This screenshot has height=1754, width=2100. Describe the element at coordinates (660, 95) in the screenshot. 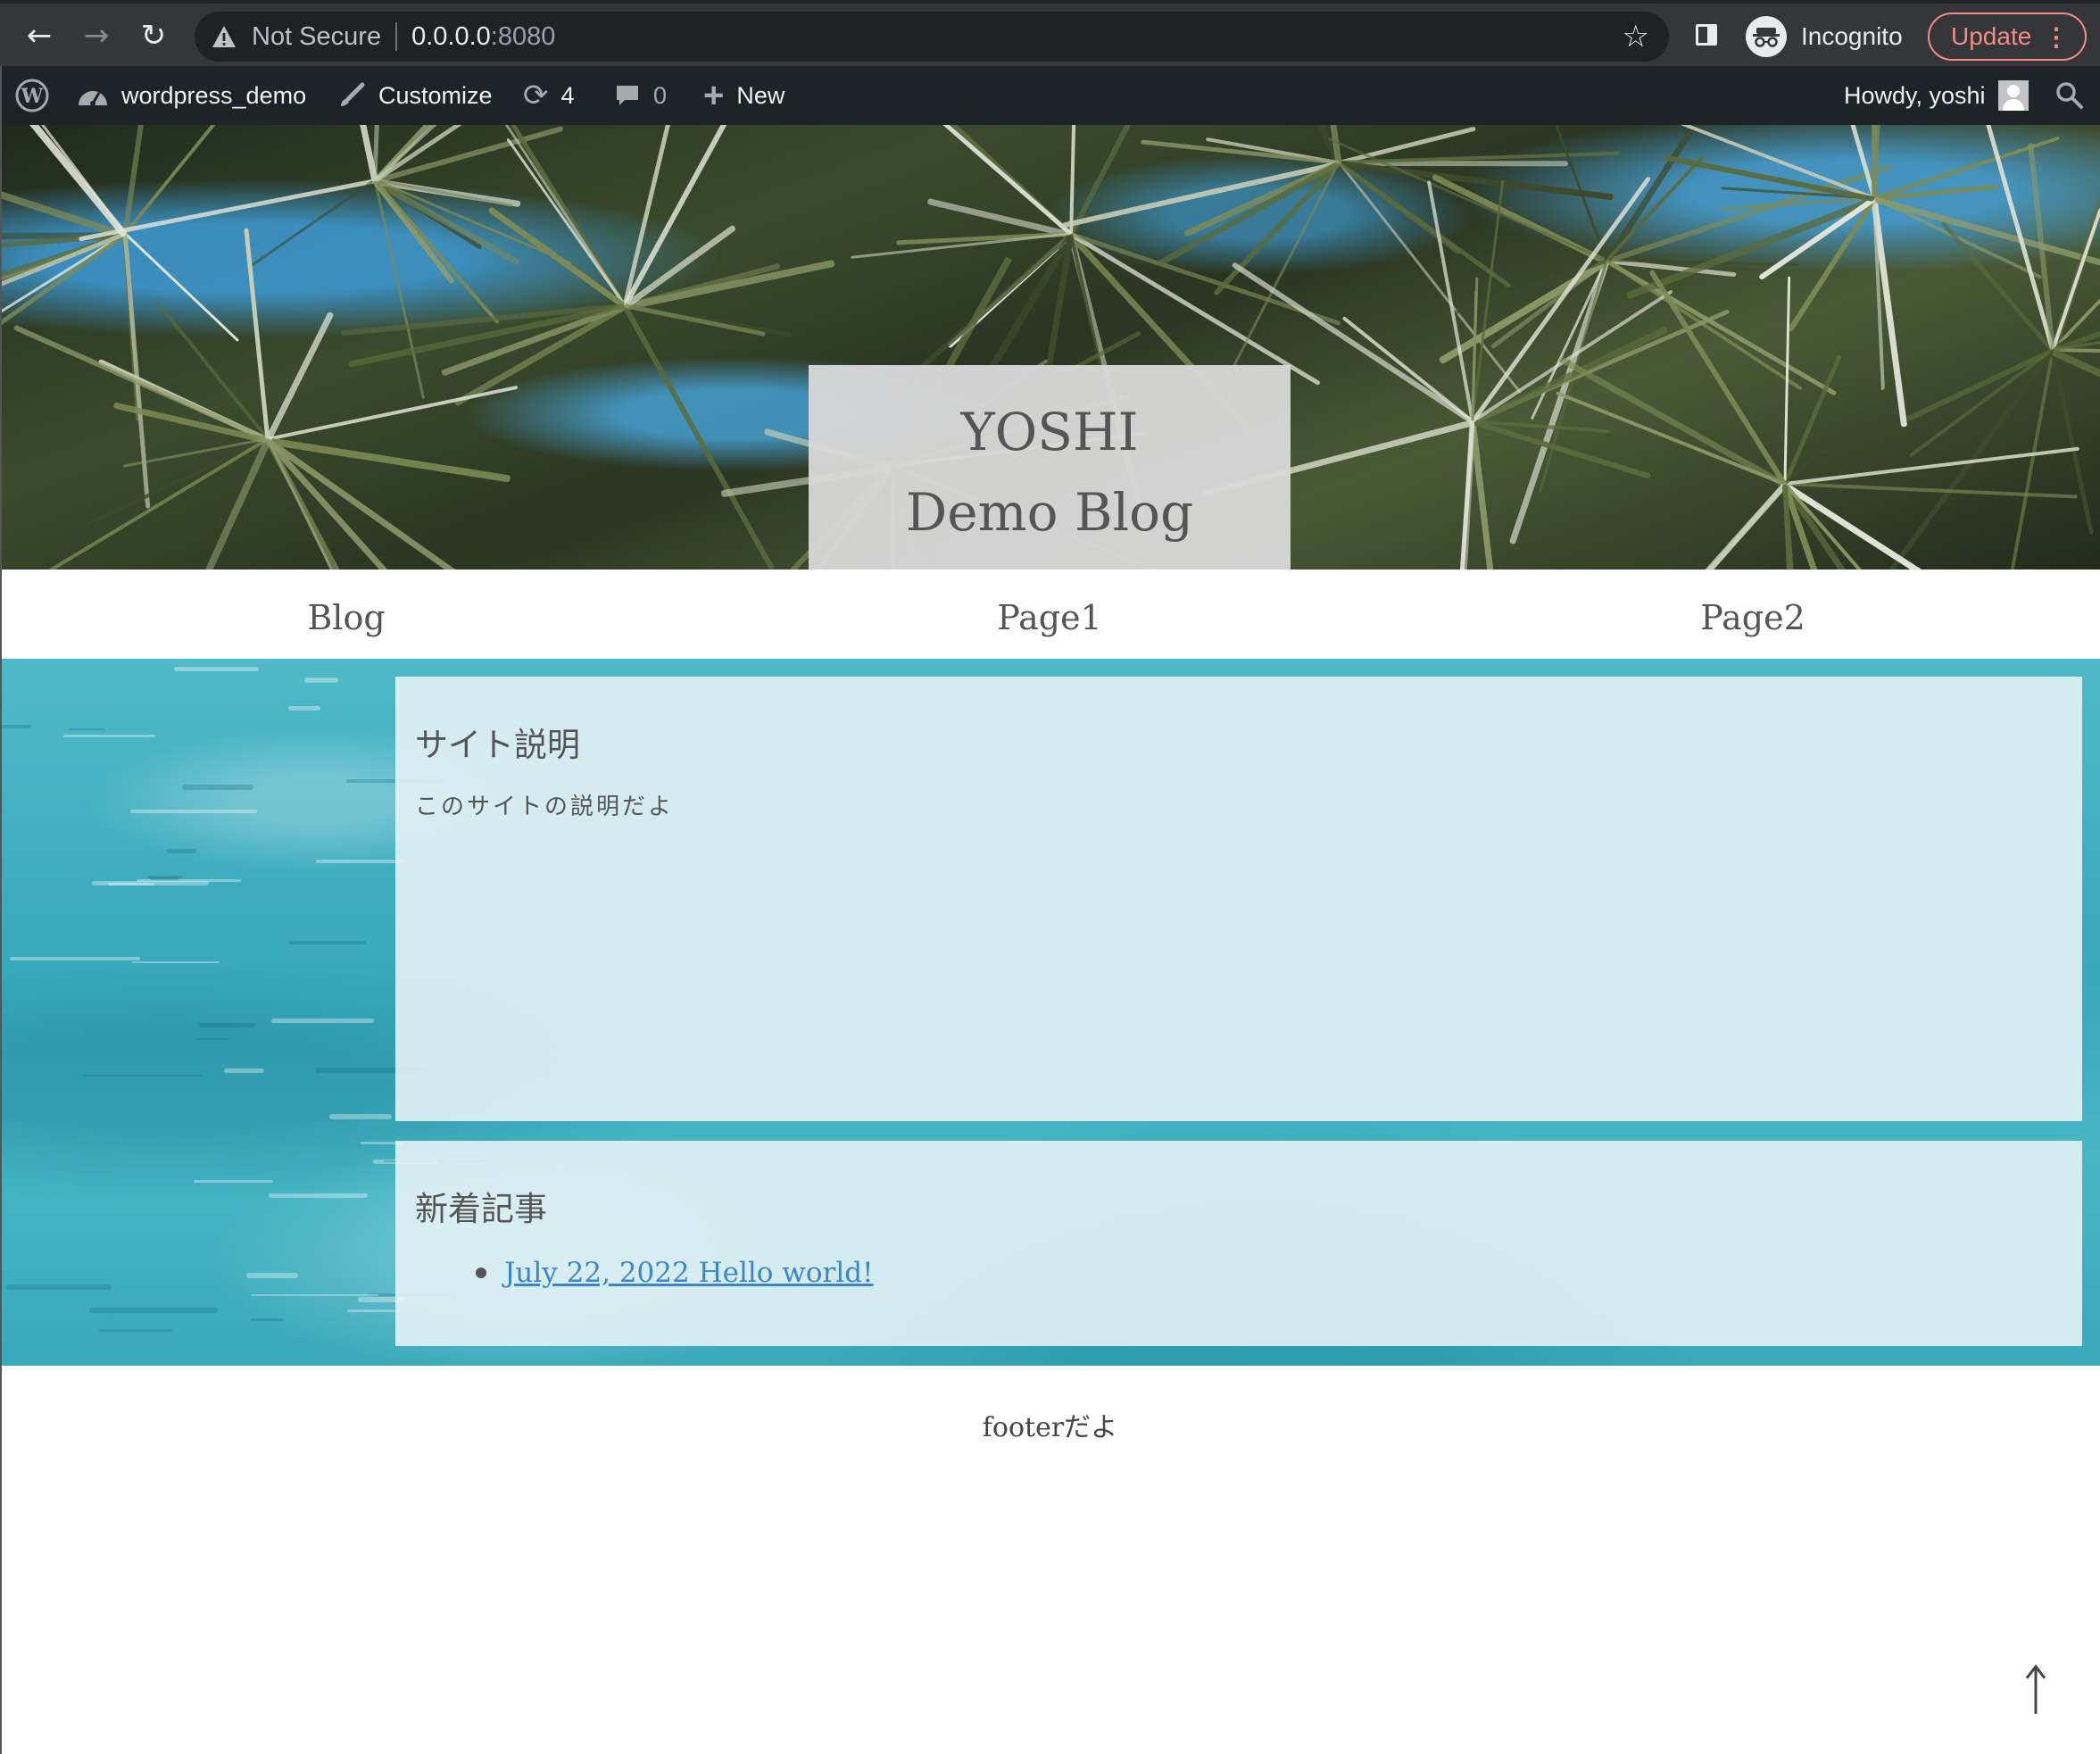

I see `comments-count: 0` at that location.